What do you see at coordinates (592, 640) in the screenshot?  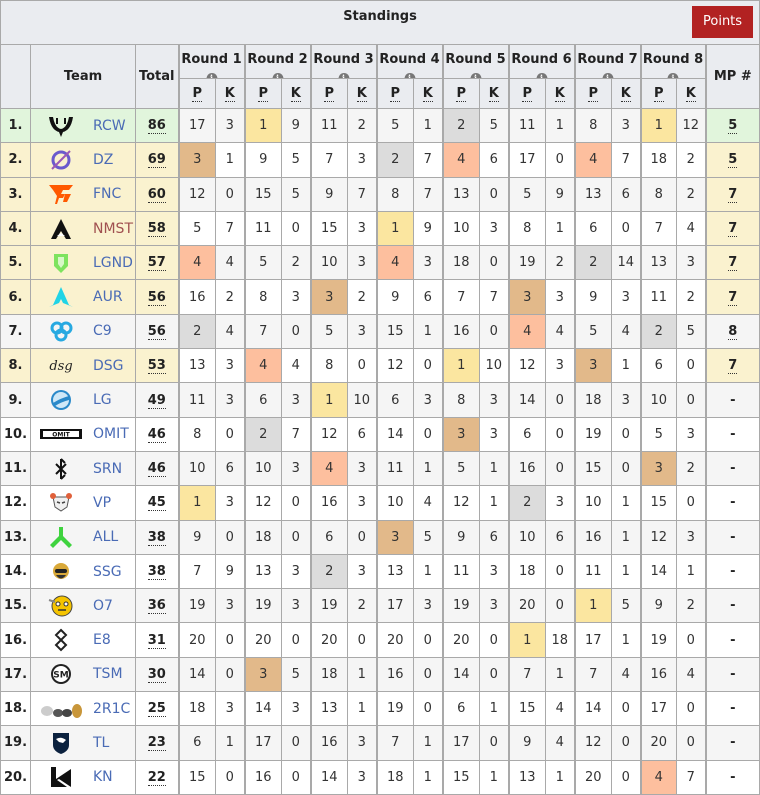 I see `placement-cell: 17` at bounding box center [592, 640].